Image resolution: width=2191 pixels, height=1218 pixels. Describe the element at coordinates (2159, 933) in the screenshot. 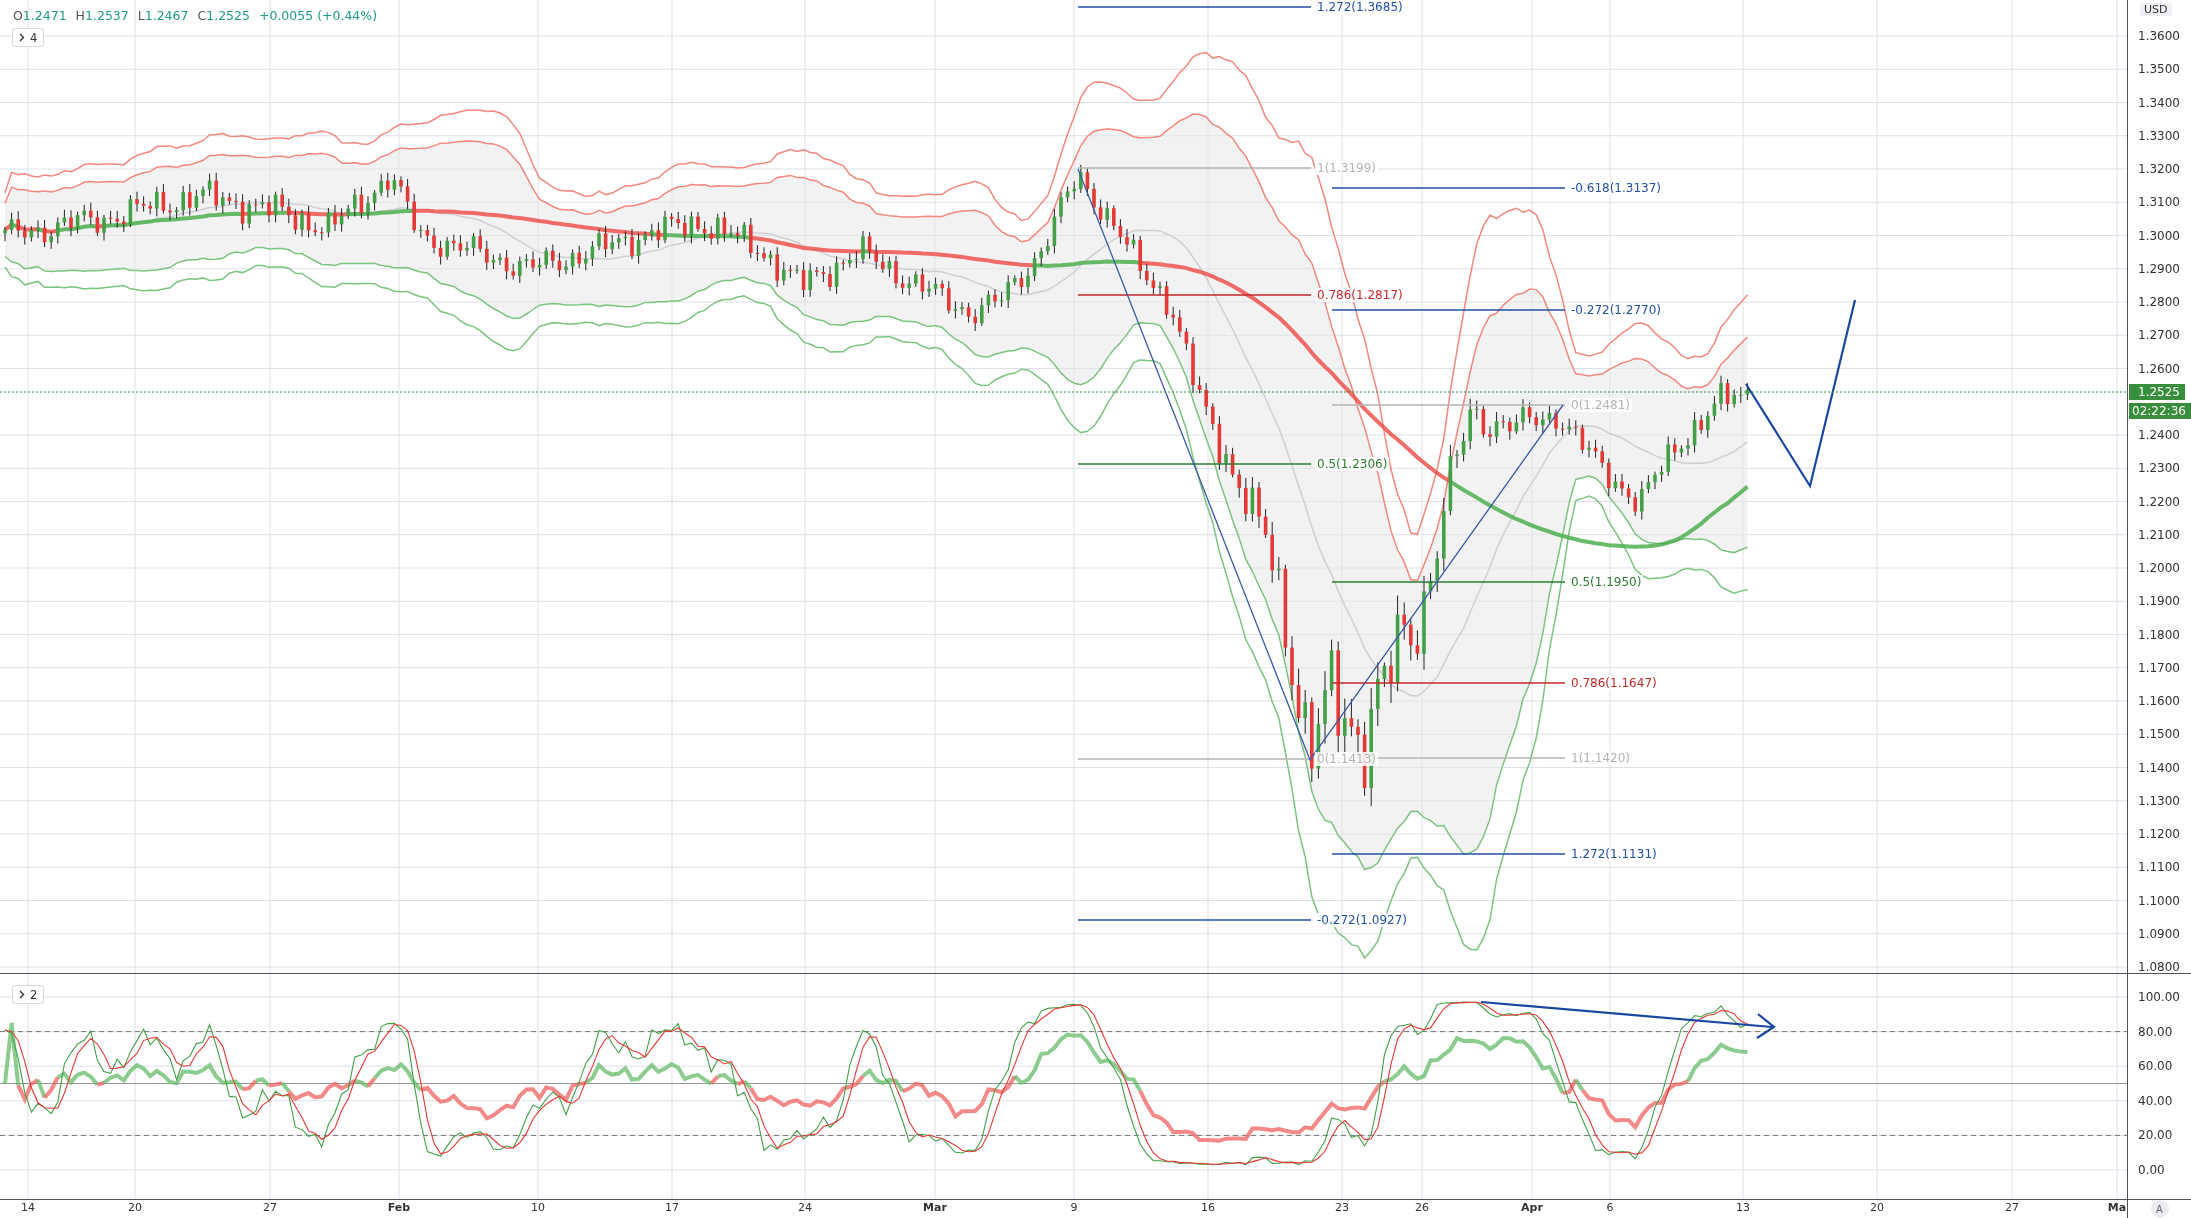

I see `price-tick: 1.0900` at that location.